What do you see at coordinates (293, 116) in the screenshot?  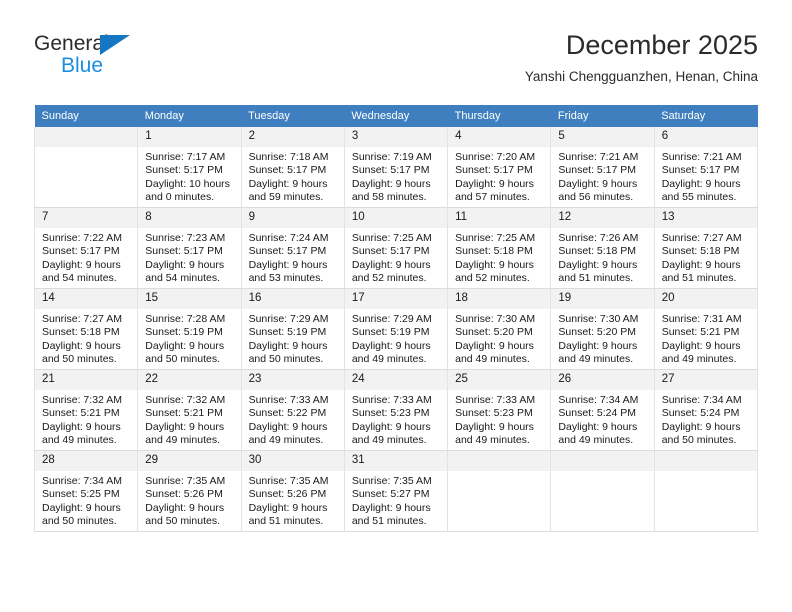 I see `weekday-header-tuesday: Tuesday` at bounding box center [293, 116].